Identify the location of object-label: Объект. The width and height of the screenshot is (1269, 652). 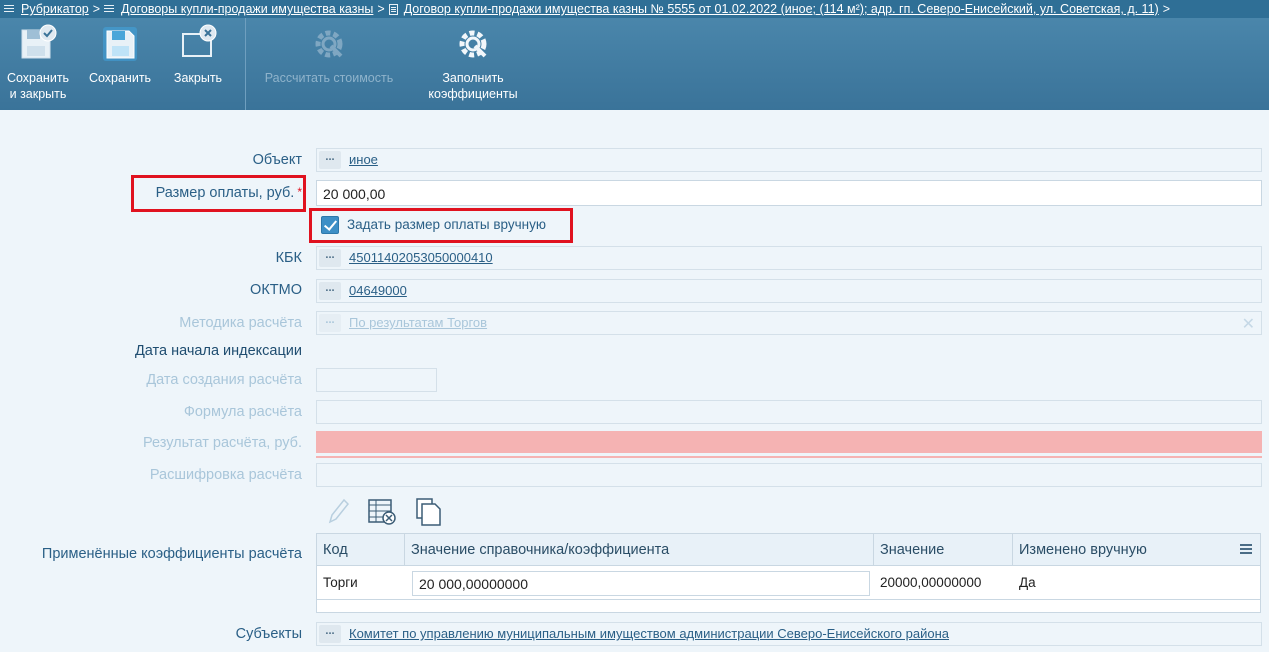
(277, 160).